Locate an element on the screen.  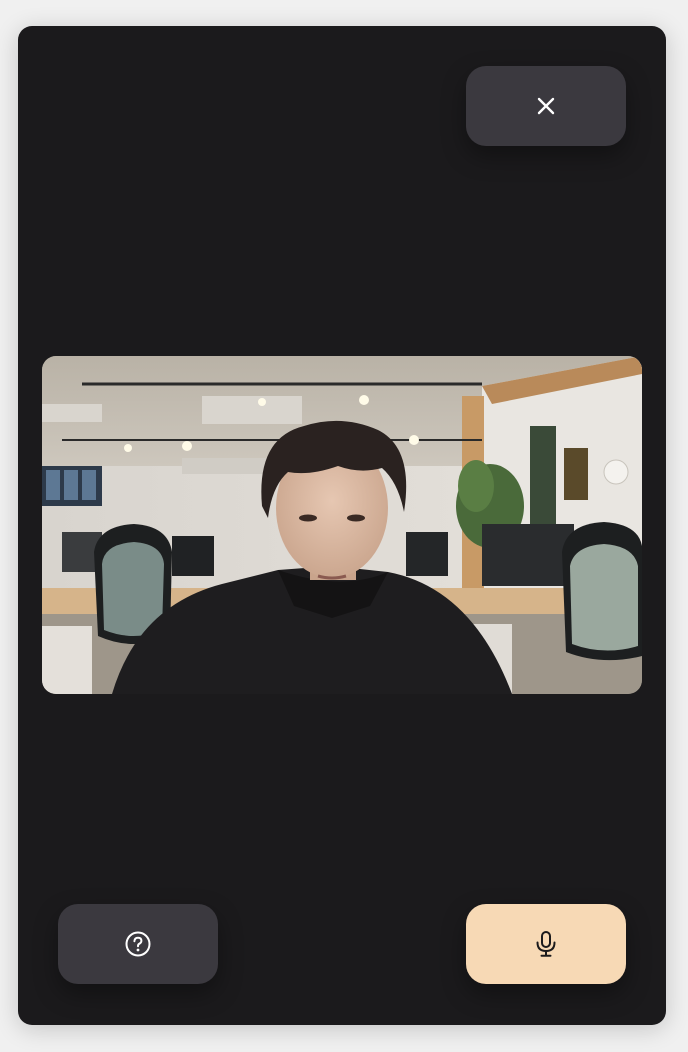
microphone-button is located at coordinates (546, 944).